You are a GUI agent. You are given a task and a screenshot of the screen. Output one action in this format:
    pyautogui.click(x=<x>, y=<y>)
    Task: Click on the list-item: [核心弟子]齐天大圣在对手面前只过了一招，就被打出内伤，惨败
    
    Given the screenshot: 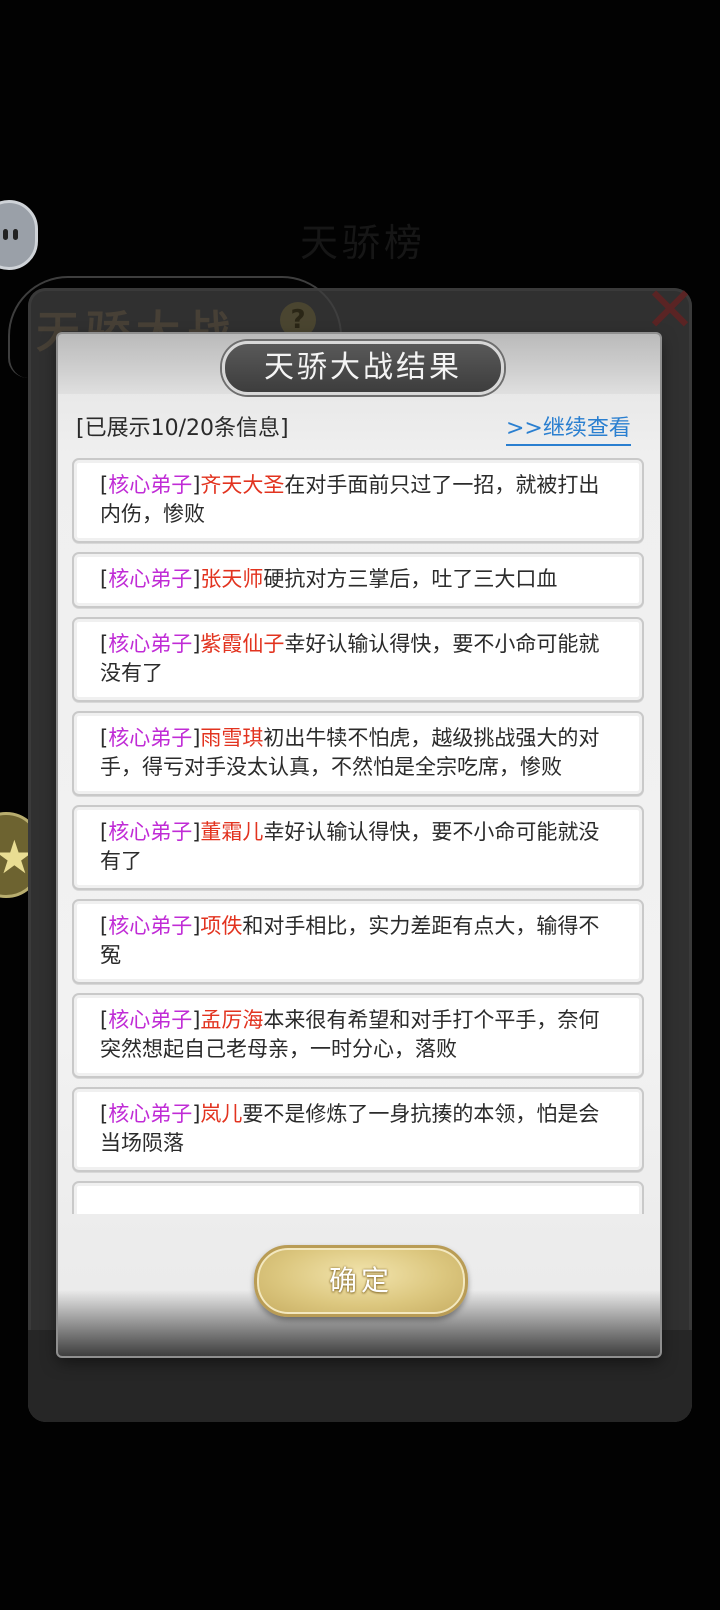 What is the action you would take?
    pyautogui.click(x=358, y=500)
    